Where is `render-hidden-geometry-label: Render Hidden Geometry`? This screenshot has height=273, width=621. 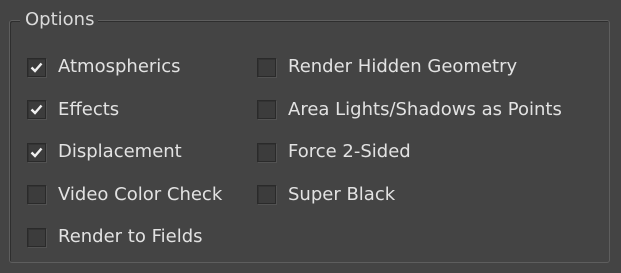
render-hidden-geometry-label: Render Hidden Geometry is located at coordinates (402, 67).